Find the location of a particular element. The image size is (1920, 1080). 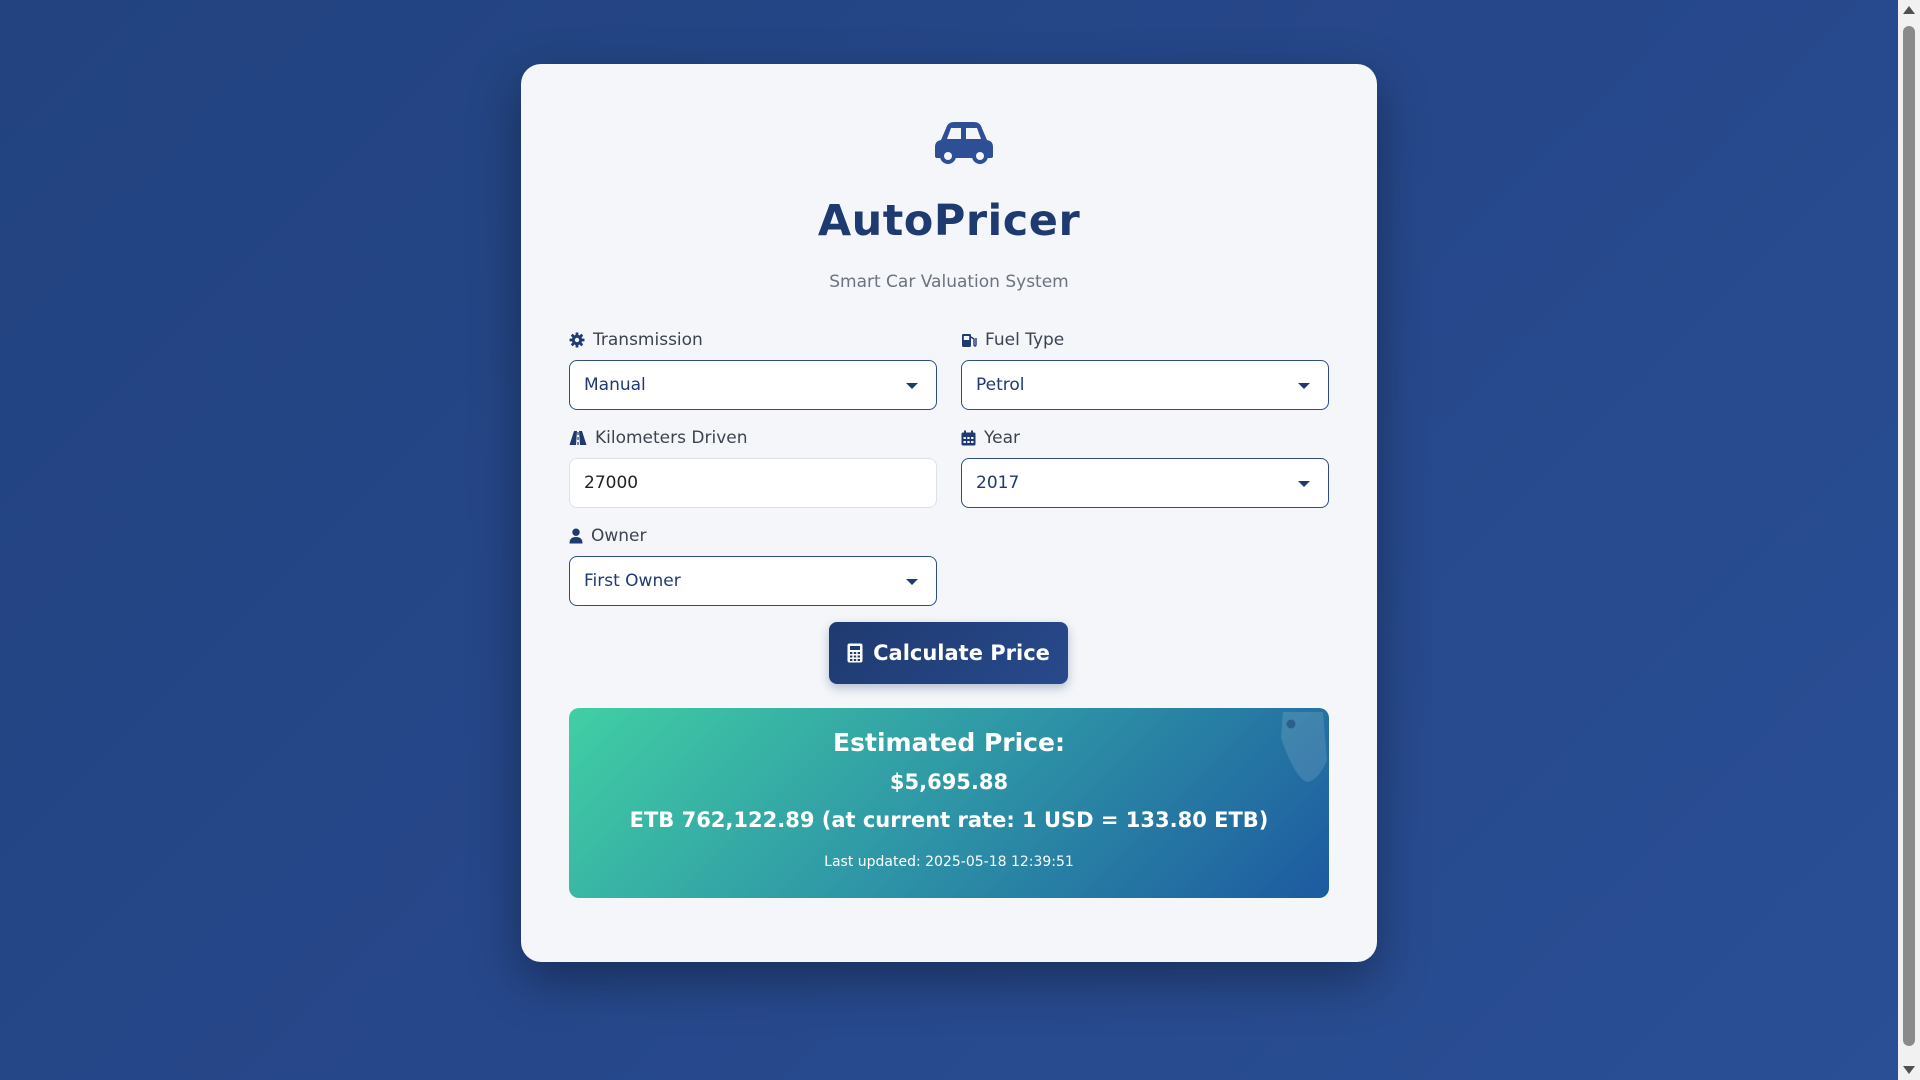

kilometers-input: 27000 is located at coordinates (753, 483).